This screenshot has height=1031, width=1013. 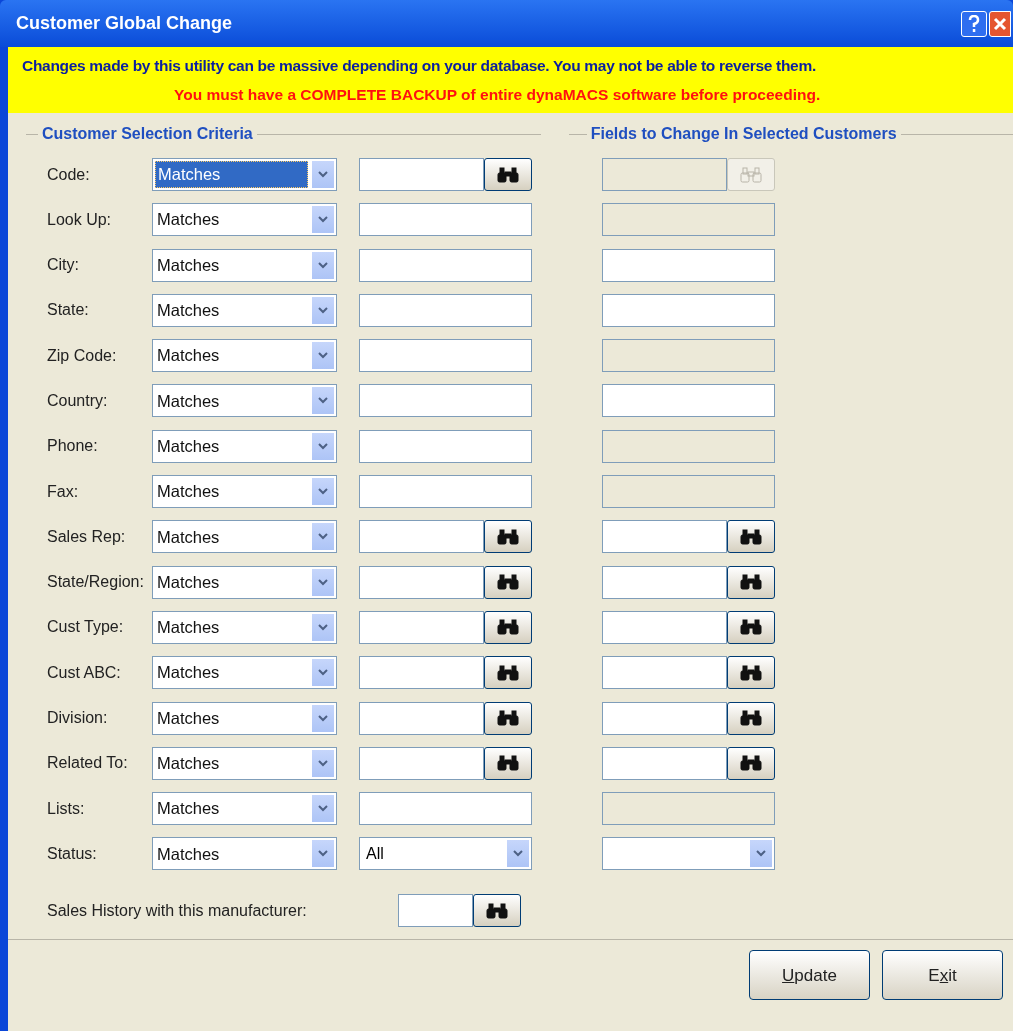 I want to click on dialog-button: Exit, so click(x=942, y=975).